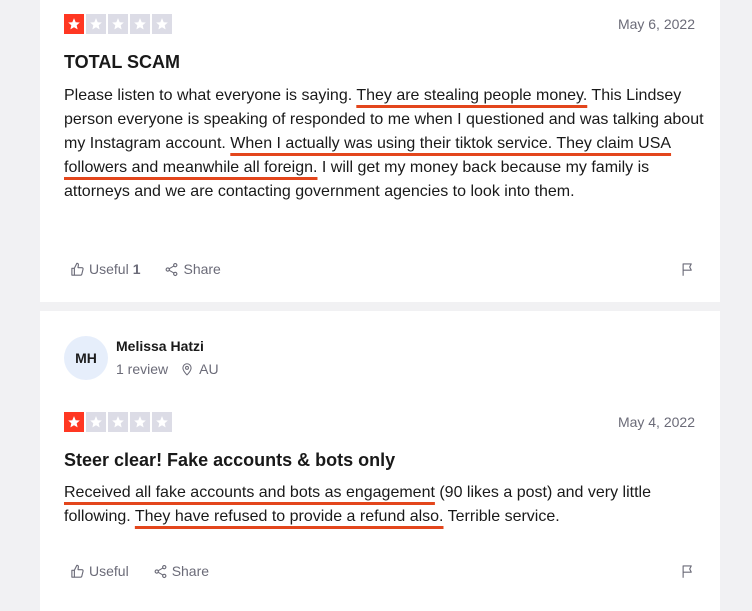  I want to click on review-date: May 4, 2022, so click(656, 422).